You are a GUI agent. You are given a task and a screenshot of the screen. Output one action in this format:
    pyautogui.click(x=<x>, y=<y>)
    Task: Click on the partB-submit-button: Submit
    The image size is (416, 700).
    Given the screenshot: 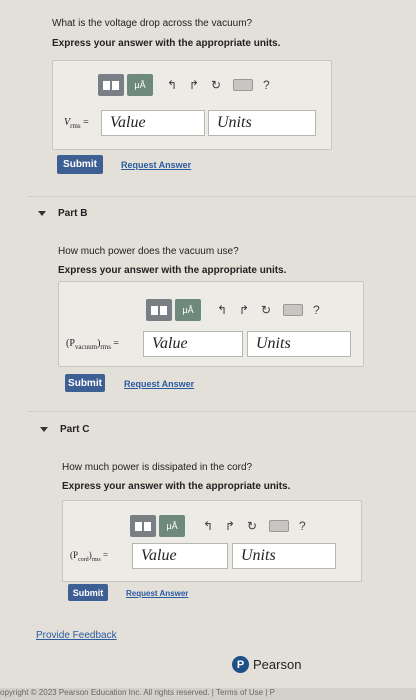 What is the action you would take?
    pyautogui.click(x=85, y=383)
    